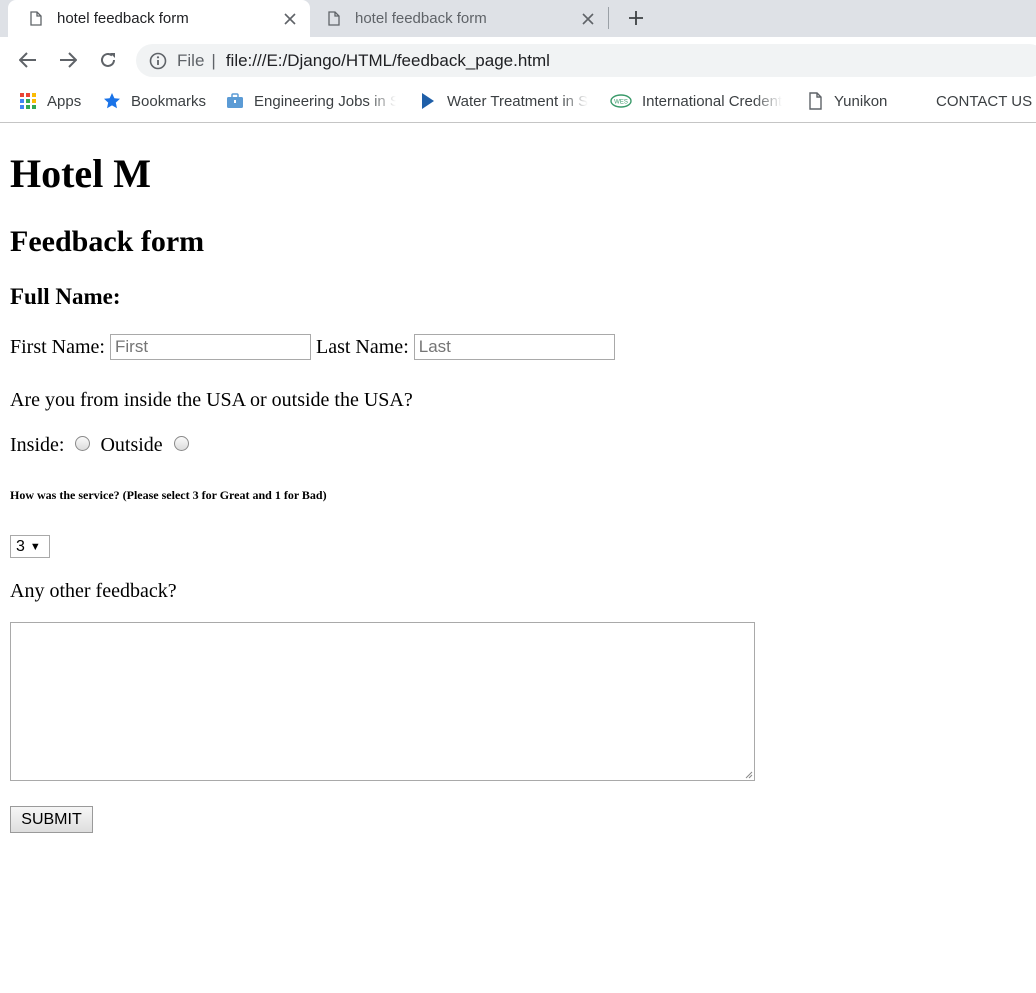 The height and width of the screenshot is (993, 1036). Describe the element at coordinates (191, 60) in the screenshot. I see `url-scheme: File` at that location.